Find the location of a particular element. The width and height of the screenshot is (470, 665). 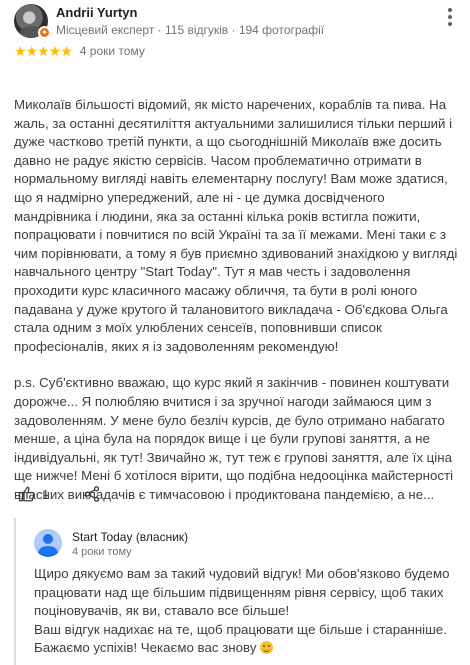

star-rating: ★★★★★ is located at coordinates (43, 50).